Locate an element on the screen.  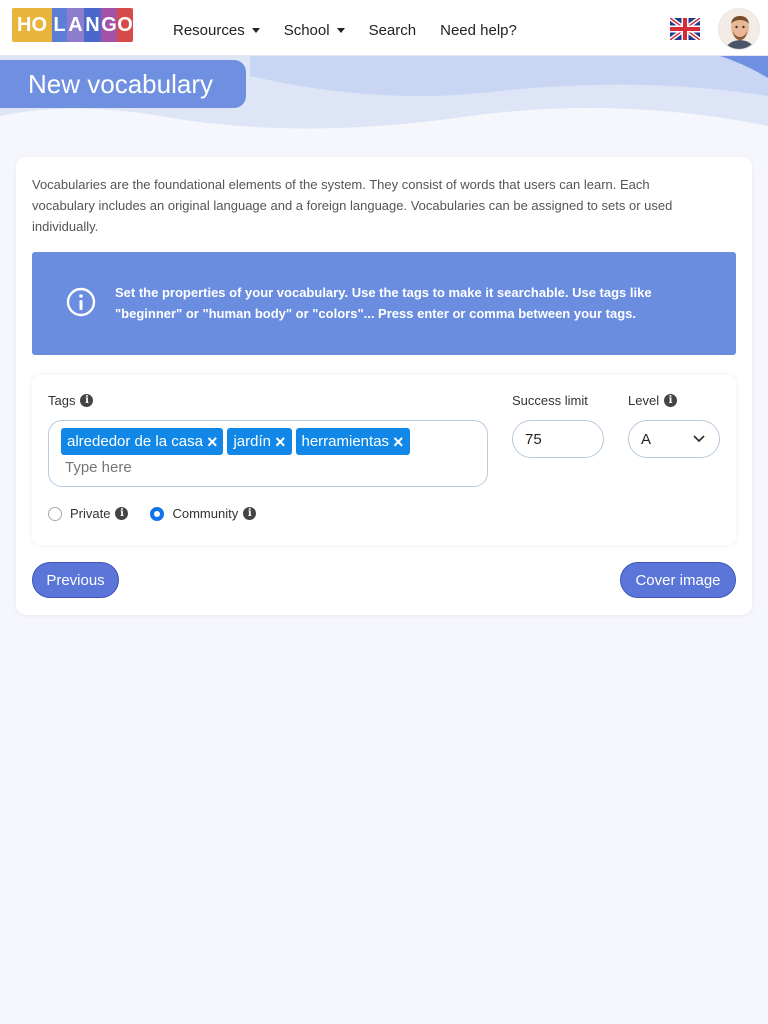
level-label: Level is located at coordinates (644, 400).